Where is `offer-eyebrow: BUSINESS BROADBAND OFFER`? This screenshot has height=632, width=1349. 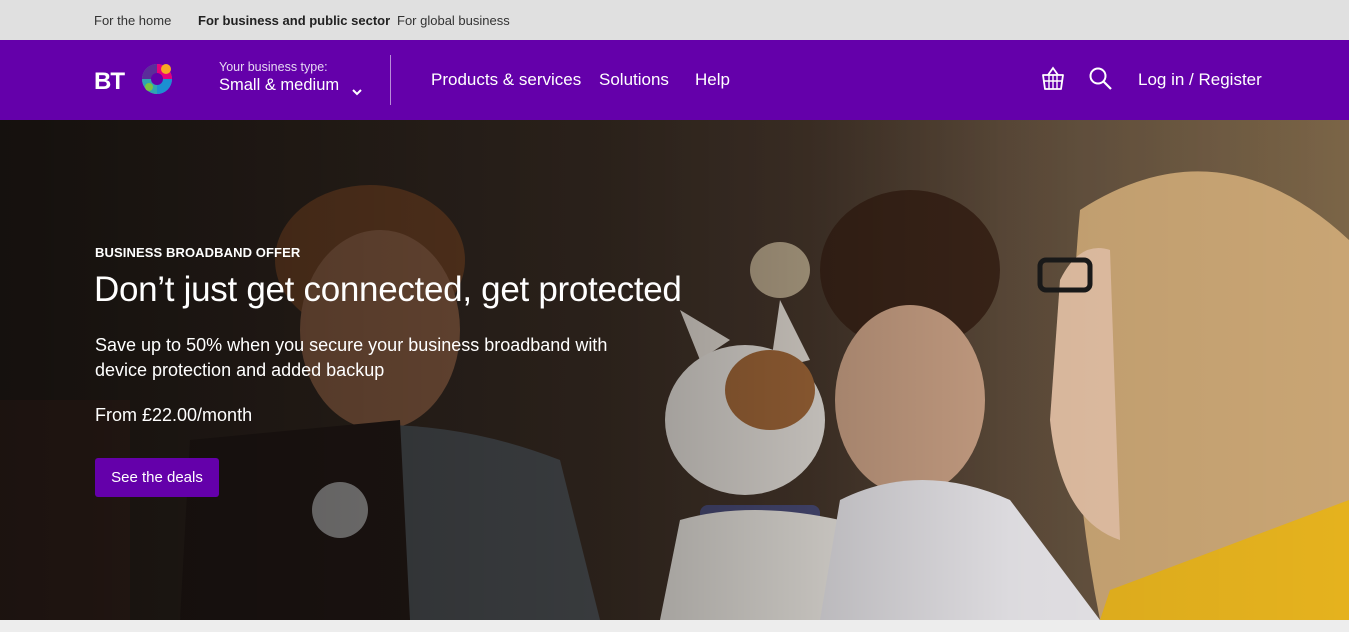 offer-eyebrow: BUSINESS BROADBAND OFFER is located at coordinates (198, 252).